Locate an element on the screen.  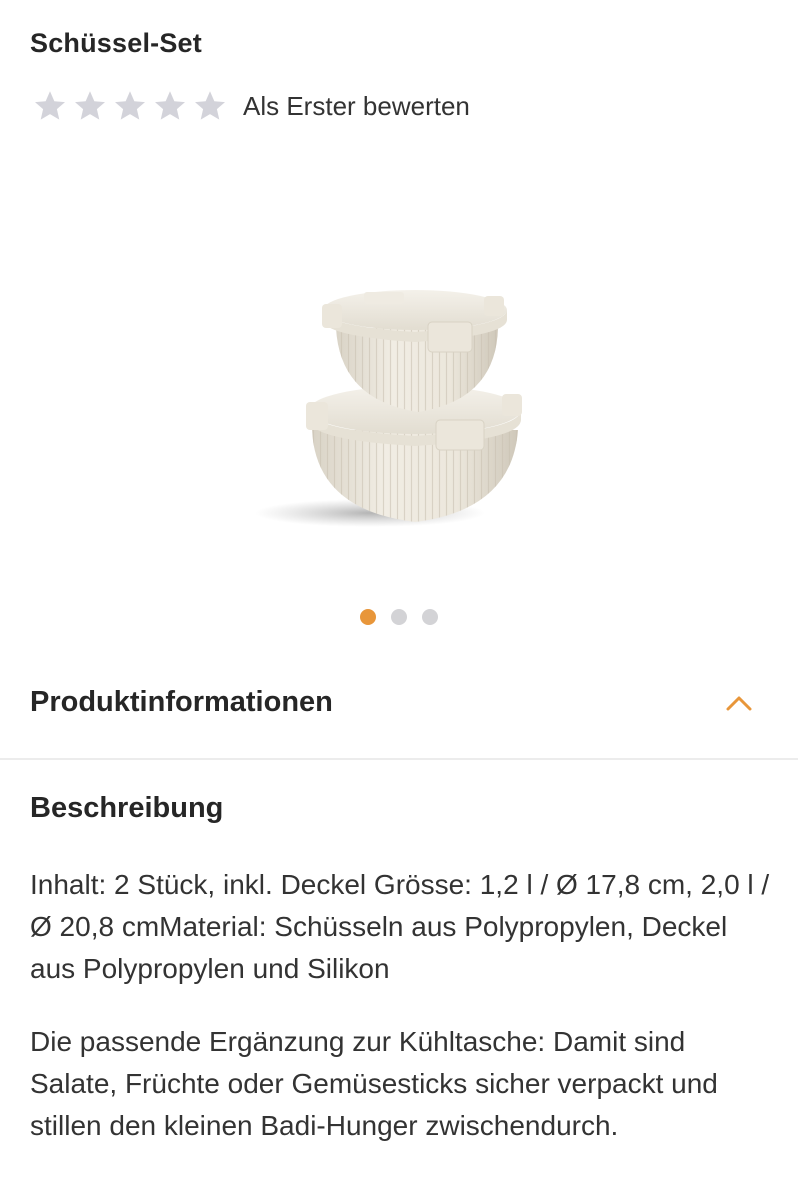
rating-row: Als Erster bewerten is located at coordinates (251, 106).